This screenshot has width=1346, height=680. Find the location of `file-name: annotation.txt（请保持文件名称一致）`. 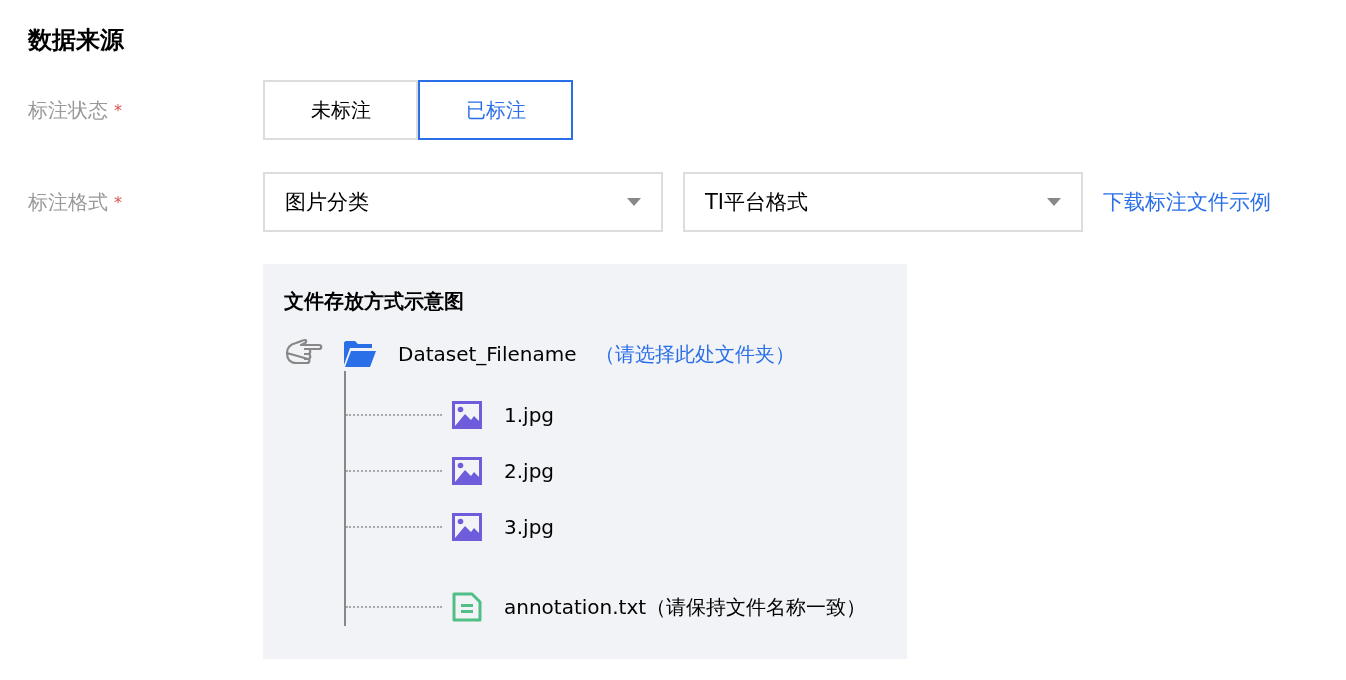

file-name: annotation.txt（请保持文件名称一致） is located at coordinates (685, 607).